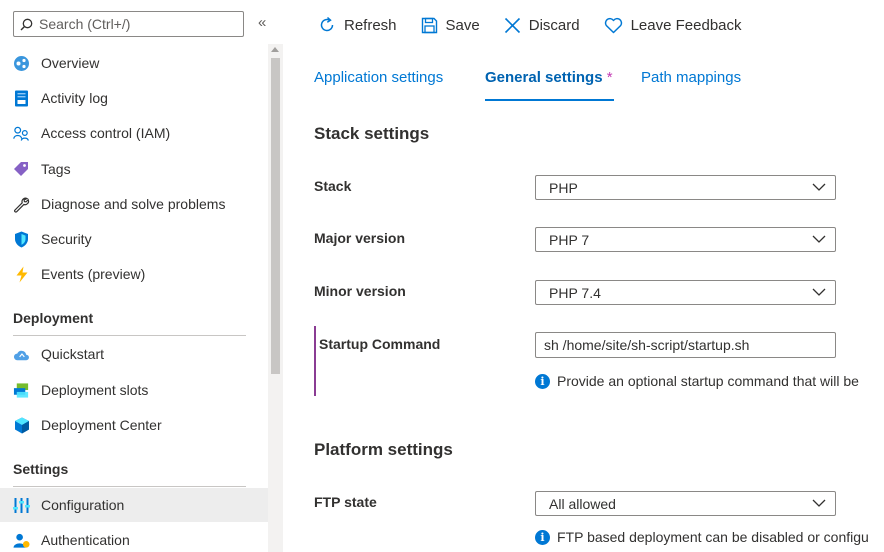  Describe the element at coordinates (95, 390) in the screenshot. I see `sidebar-item-label: Deployment slots` at that location.